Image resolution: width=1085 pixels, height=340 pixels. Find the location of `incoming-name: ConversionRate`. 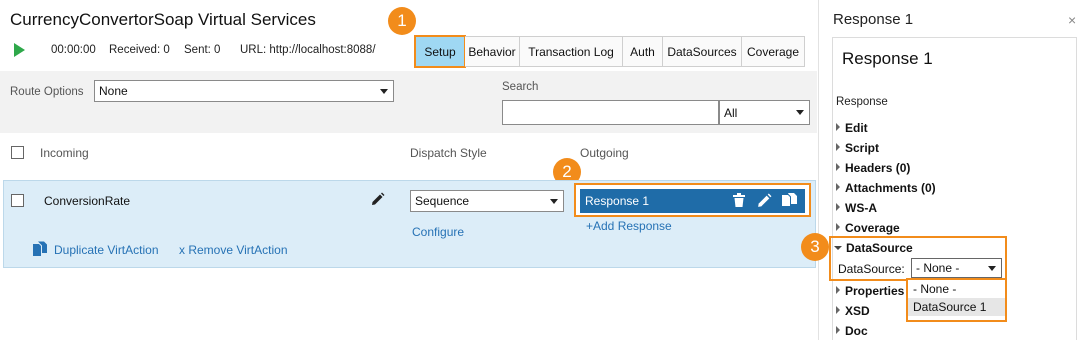

incoming-name: ConversionRate is located at coordinates (87, 201).